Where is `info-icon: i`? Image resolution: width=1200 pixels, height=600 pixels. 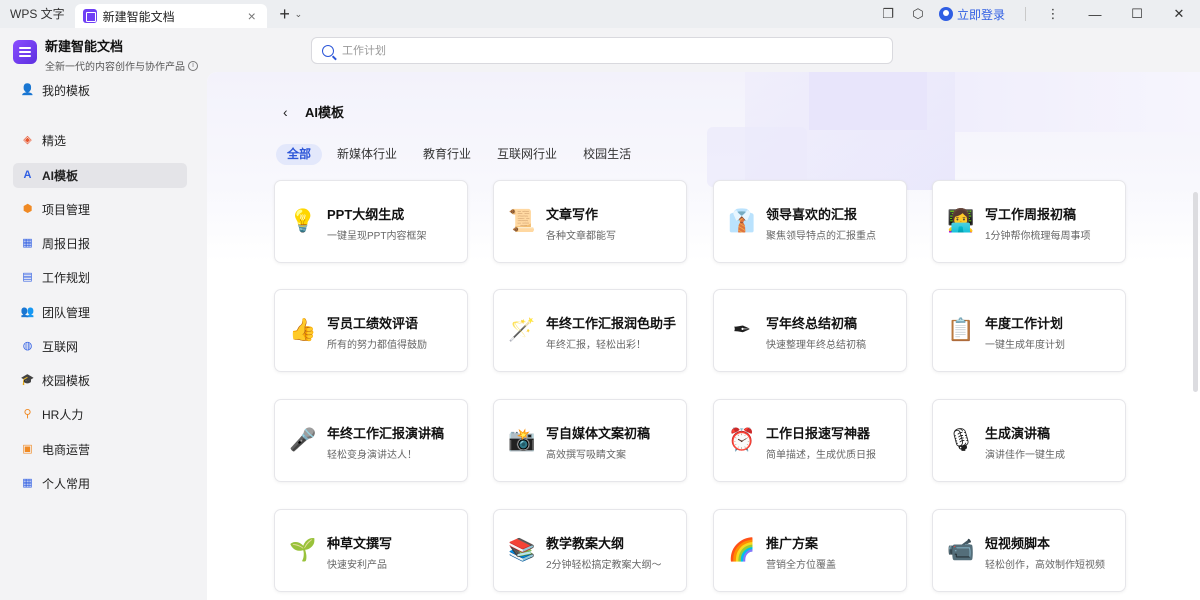
info-icon: i is located at coordinates (193, 65).